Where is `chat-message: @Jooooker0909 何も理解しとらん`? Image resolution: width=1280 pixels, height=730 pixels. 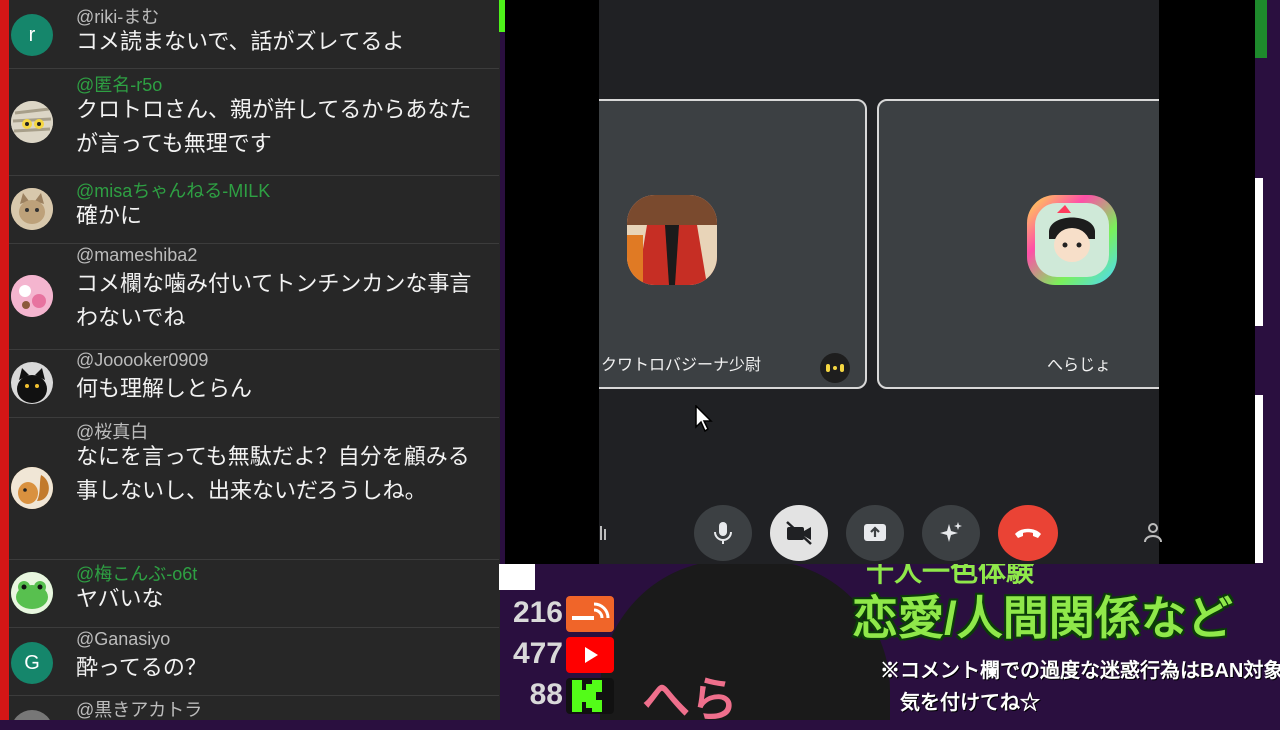 chat-message: @Jooooker0909 何も理解しとらん is located at coordinates (254, 384).